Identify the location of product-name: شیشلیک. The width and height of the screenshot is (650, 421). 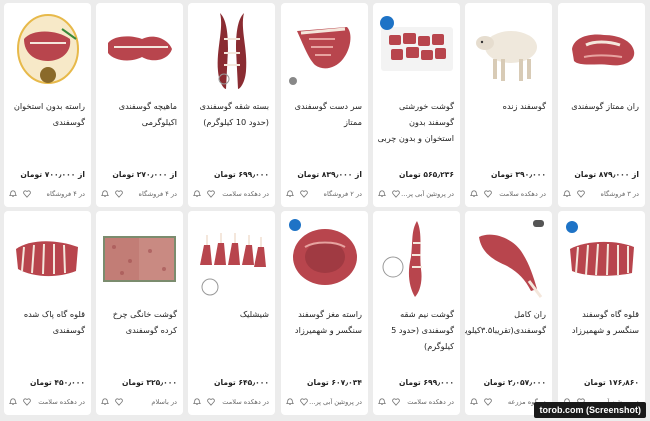
(230, 314).